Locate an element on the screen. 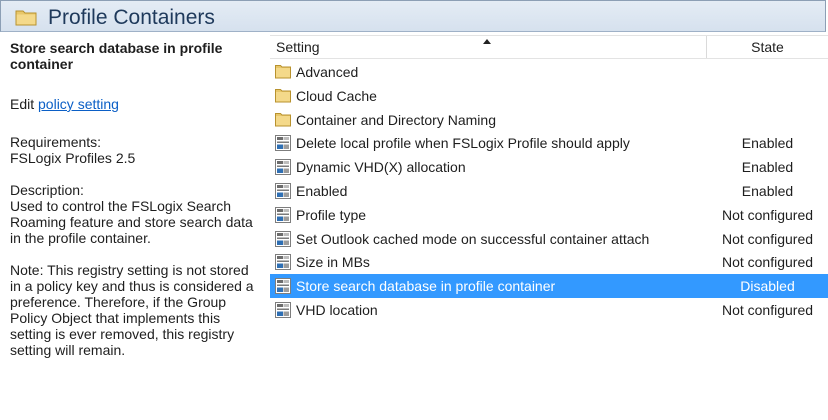 The image size is (828, 420). edit-prefix: Edit is located at coordinates (24, 104).